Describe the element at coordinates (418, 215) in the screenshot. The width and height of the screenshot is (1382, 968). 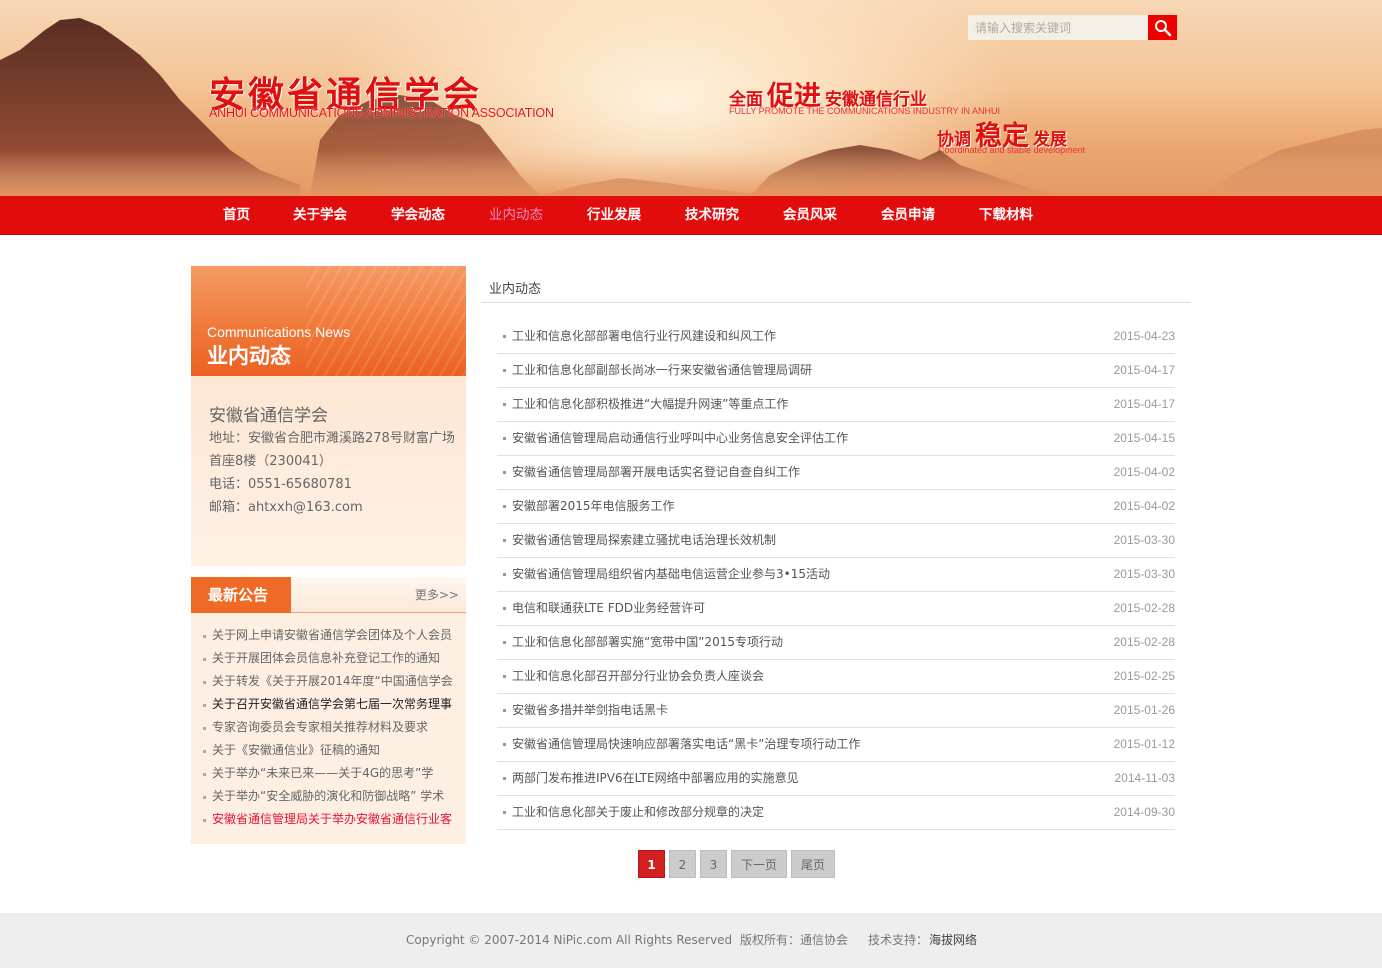
I see `nav-item-association-news: 学会动态` at that location.